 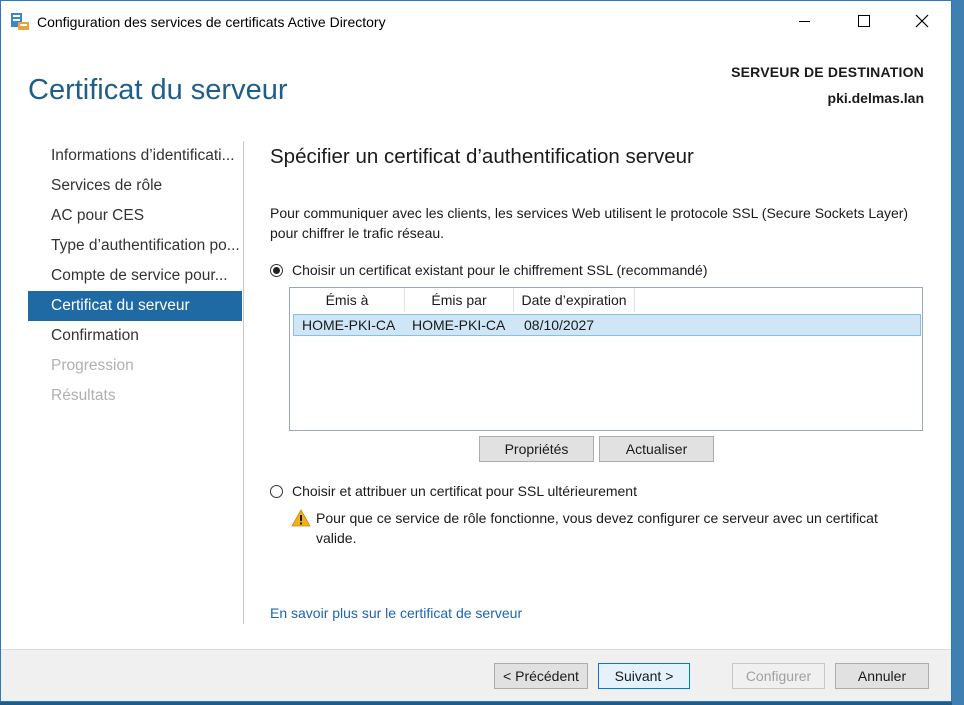 What do you see at coordinates (656, 449) in the screenshot?
I see `refresh-button: Actualiser` at bounding box center [656, 449].